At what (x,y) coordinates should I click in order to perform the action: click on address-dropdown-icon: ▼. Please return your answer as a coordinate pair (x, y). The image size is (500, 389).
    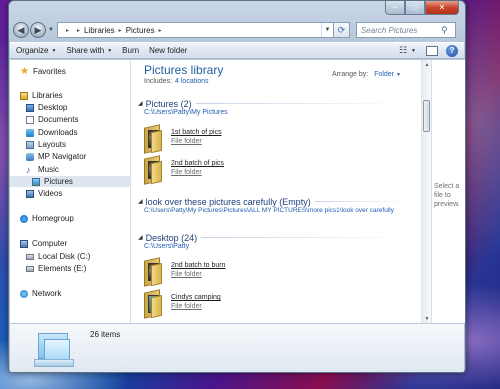
    Looking at the image, I should click on (326, 30).